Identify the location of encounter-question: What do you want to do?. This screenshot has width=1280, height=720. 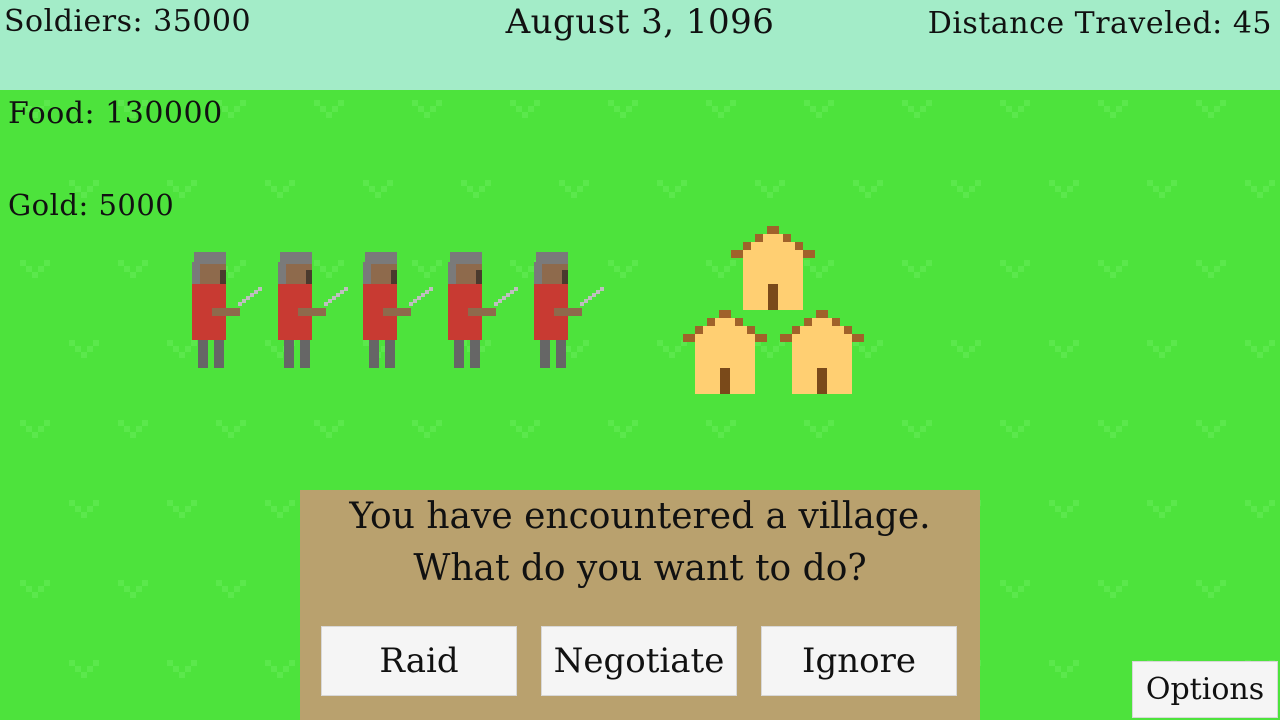
(640, 568).